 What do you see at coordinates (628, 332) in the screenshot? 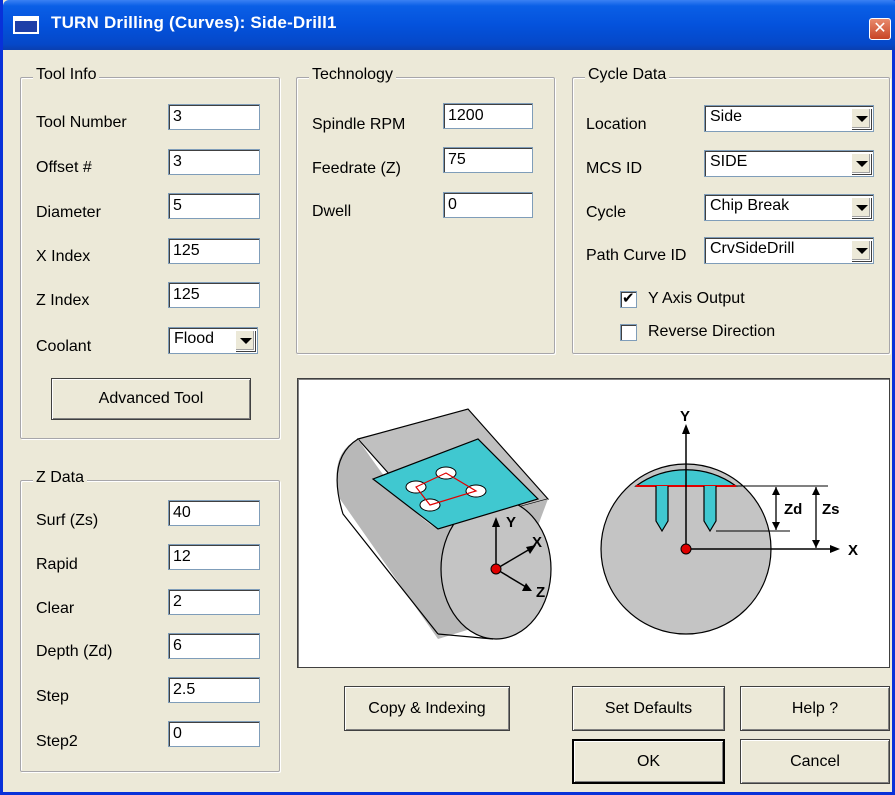
I see `reverse-direction-checkbox` at bounding box center [628, 332].